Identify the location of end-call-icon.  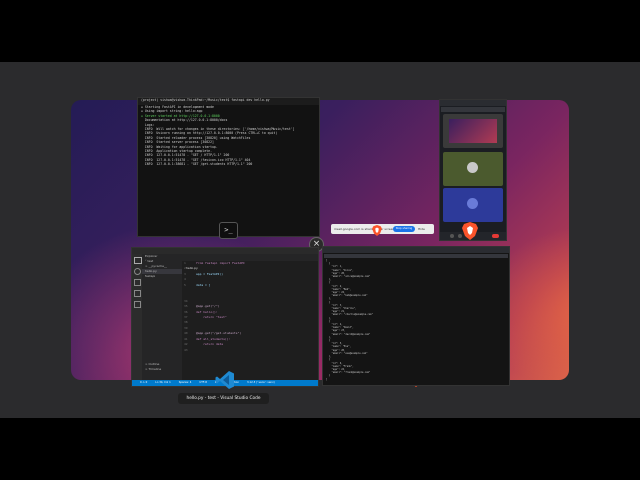
(495, 236).